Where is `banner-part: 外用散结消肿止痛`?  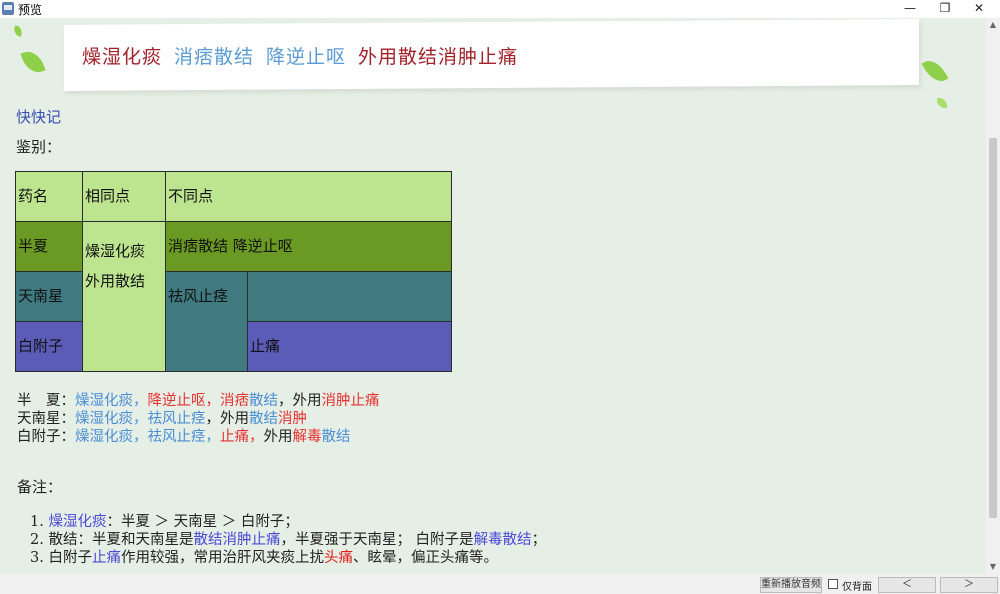
banner-part: 外用散结消肿止痛 is located at coordinates (438, 57).